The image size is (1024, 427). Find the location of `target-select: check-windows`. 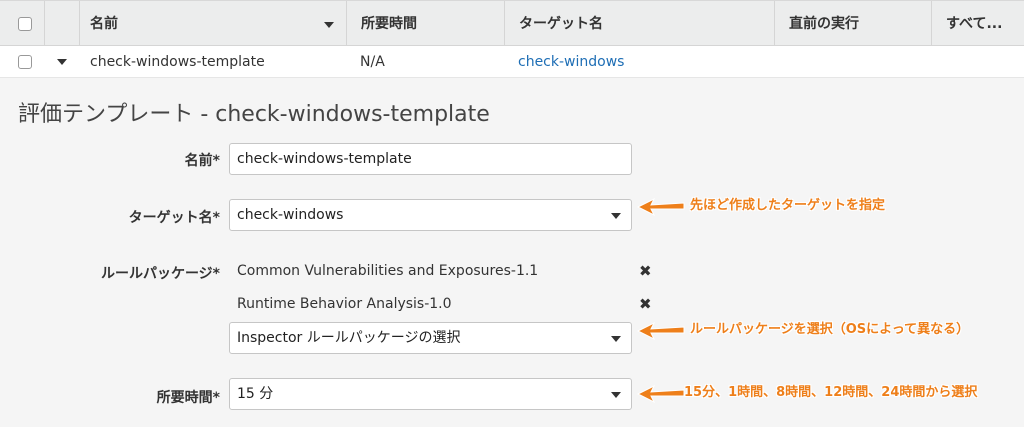

target-select: check-windows is located at coordinates (430, 215).